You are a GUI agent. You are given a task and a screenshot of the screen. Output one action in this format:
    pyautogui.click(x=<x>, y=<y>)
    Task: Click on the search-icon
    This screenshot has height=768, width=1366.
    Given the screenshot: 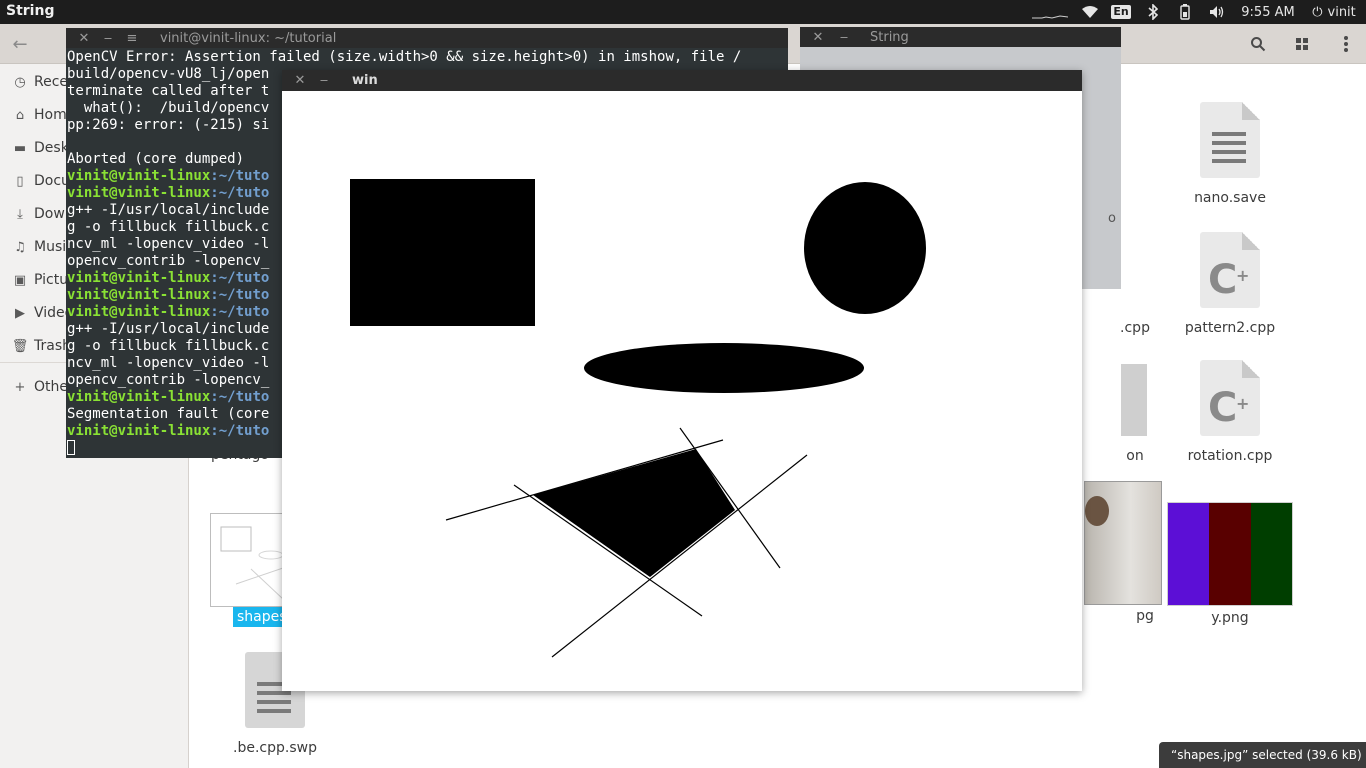 What is the action you would take?
    pyautogui.click(x=1258, y=44)
    